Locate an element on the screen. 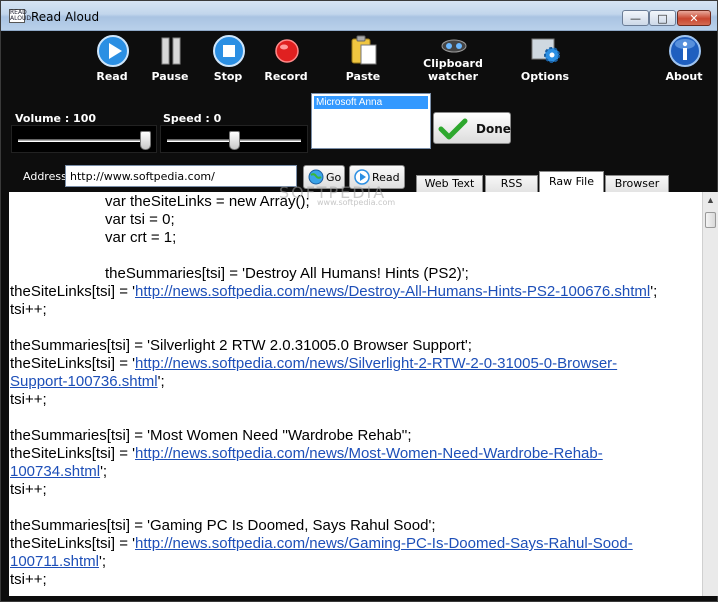 The width and height of the screenshot is (718, 602). clipboard-watcher-button: Clipboard watcher is located at coordinates (453, 60).